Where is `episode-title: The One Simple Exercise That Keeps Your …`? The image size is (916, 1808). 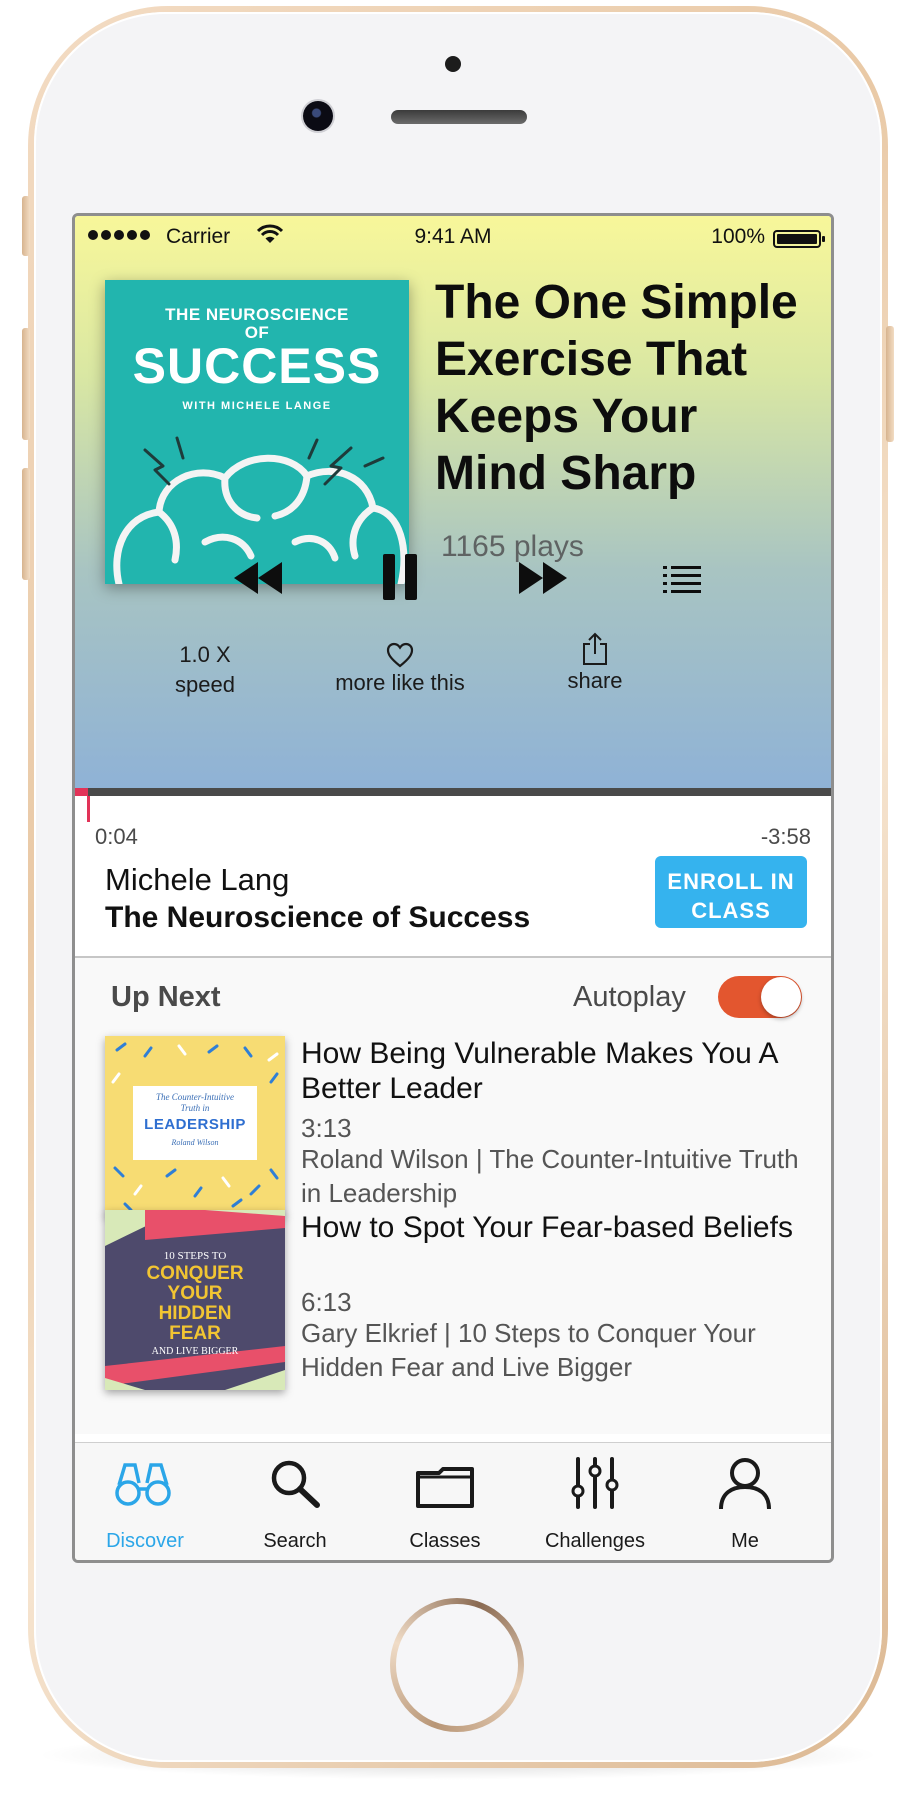 episode-title: The One Simple Exercise That Keeps Your … is located at coordinates (616, 388).